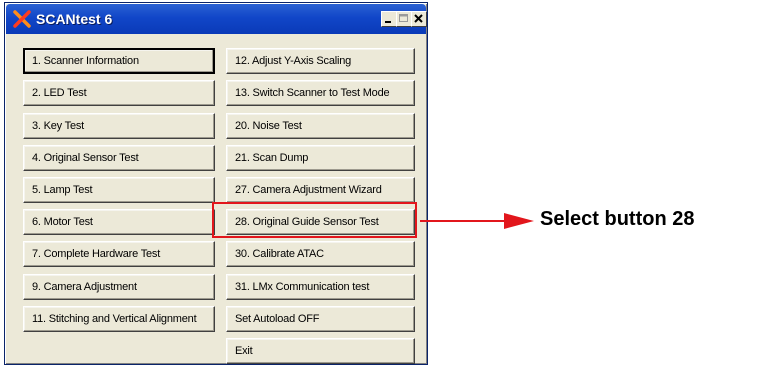  Describe the element at coordinates (320, 319) in the screenshot. I see `set-autoload-off-button: Set Autoload OFF` at that location.